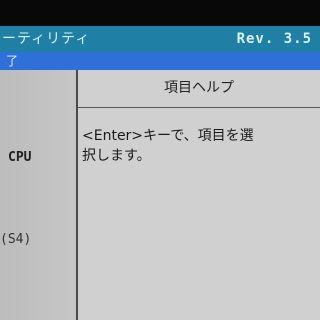 This screenshot has width=320, height=320. Describe the element at coordinates (168, 146) in the screenshot. I see `help-text: <Enter>キーで、項目を選 択します。` at that location.